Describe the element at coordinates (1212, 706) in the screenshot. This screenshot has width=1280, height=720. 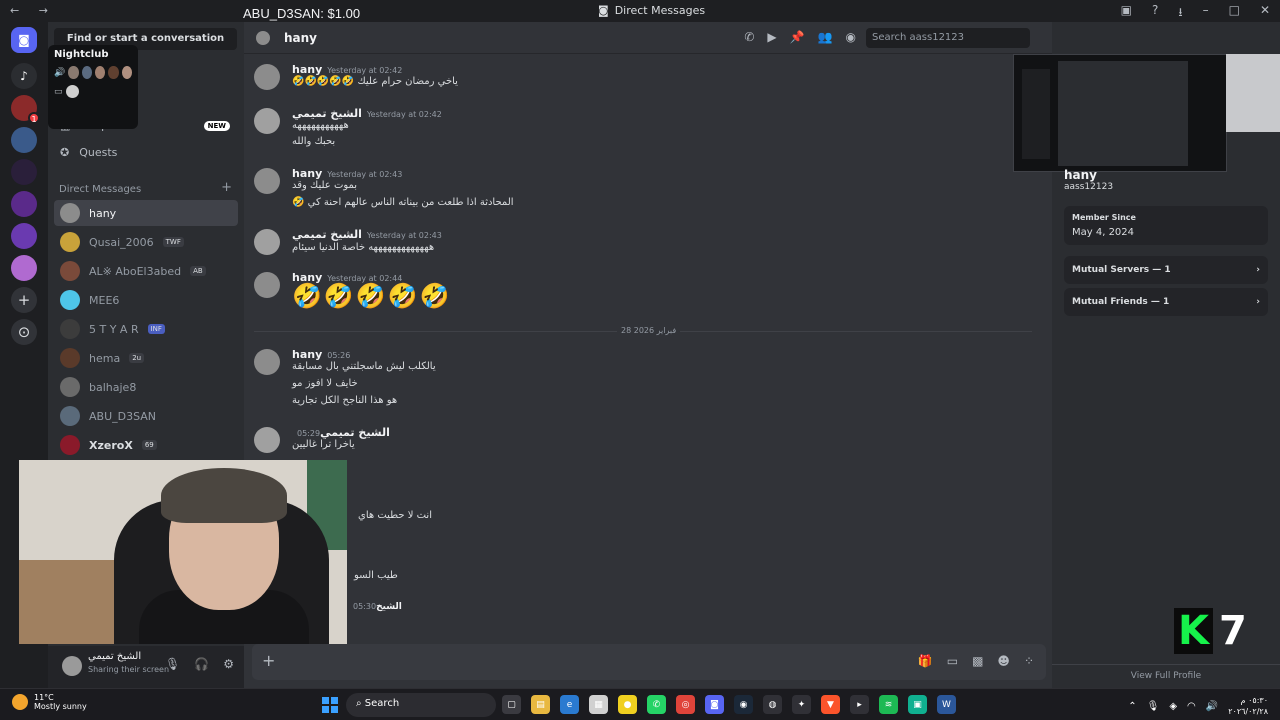
I see `volume-icon: 🔊` at that location.